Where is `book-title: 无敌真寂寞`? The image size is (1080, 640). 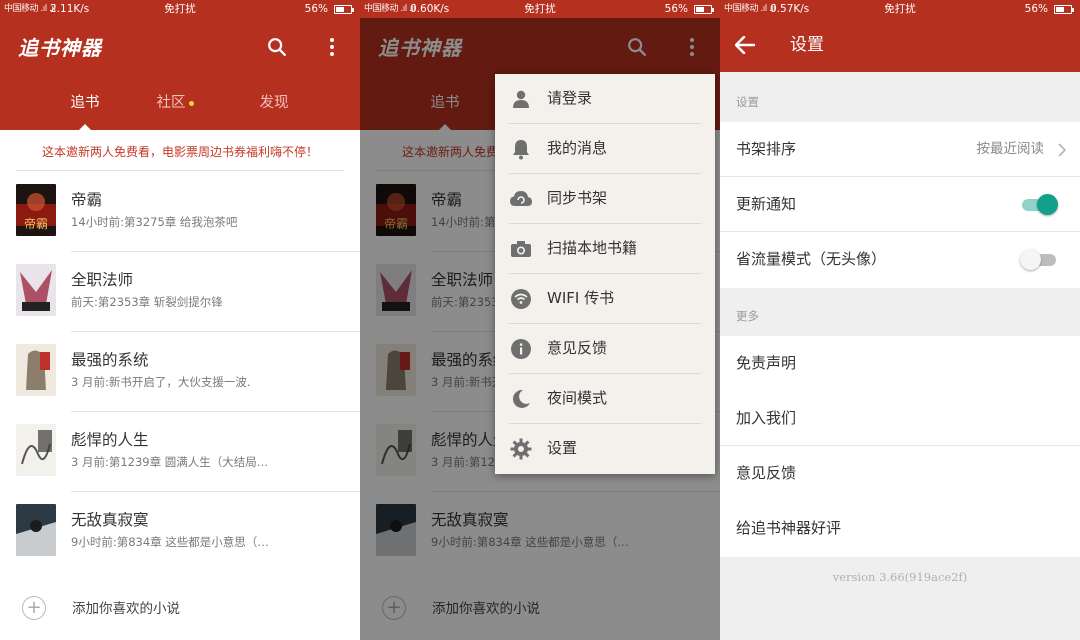 book-title: 无敌真寂寞 is located at coordinates (110, 520).